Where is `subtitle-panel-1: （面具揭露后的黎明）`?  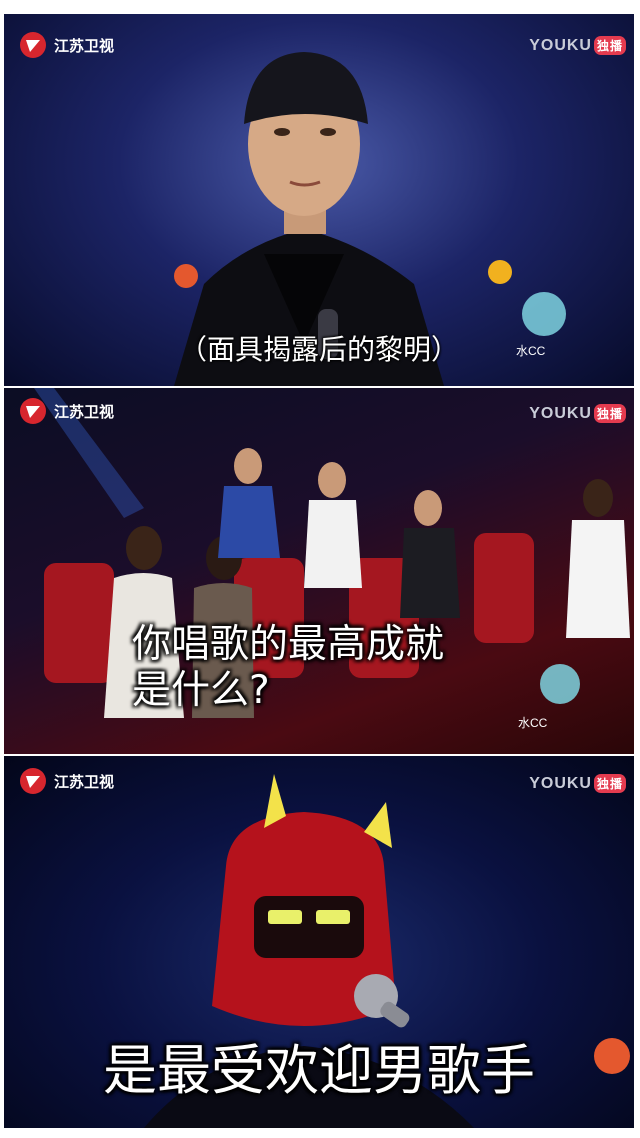 subtitle-panel-1: （面具揭露后的黎明） is located at coordinates (318, 349).